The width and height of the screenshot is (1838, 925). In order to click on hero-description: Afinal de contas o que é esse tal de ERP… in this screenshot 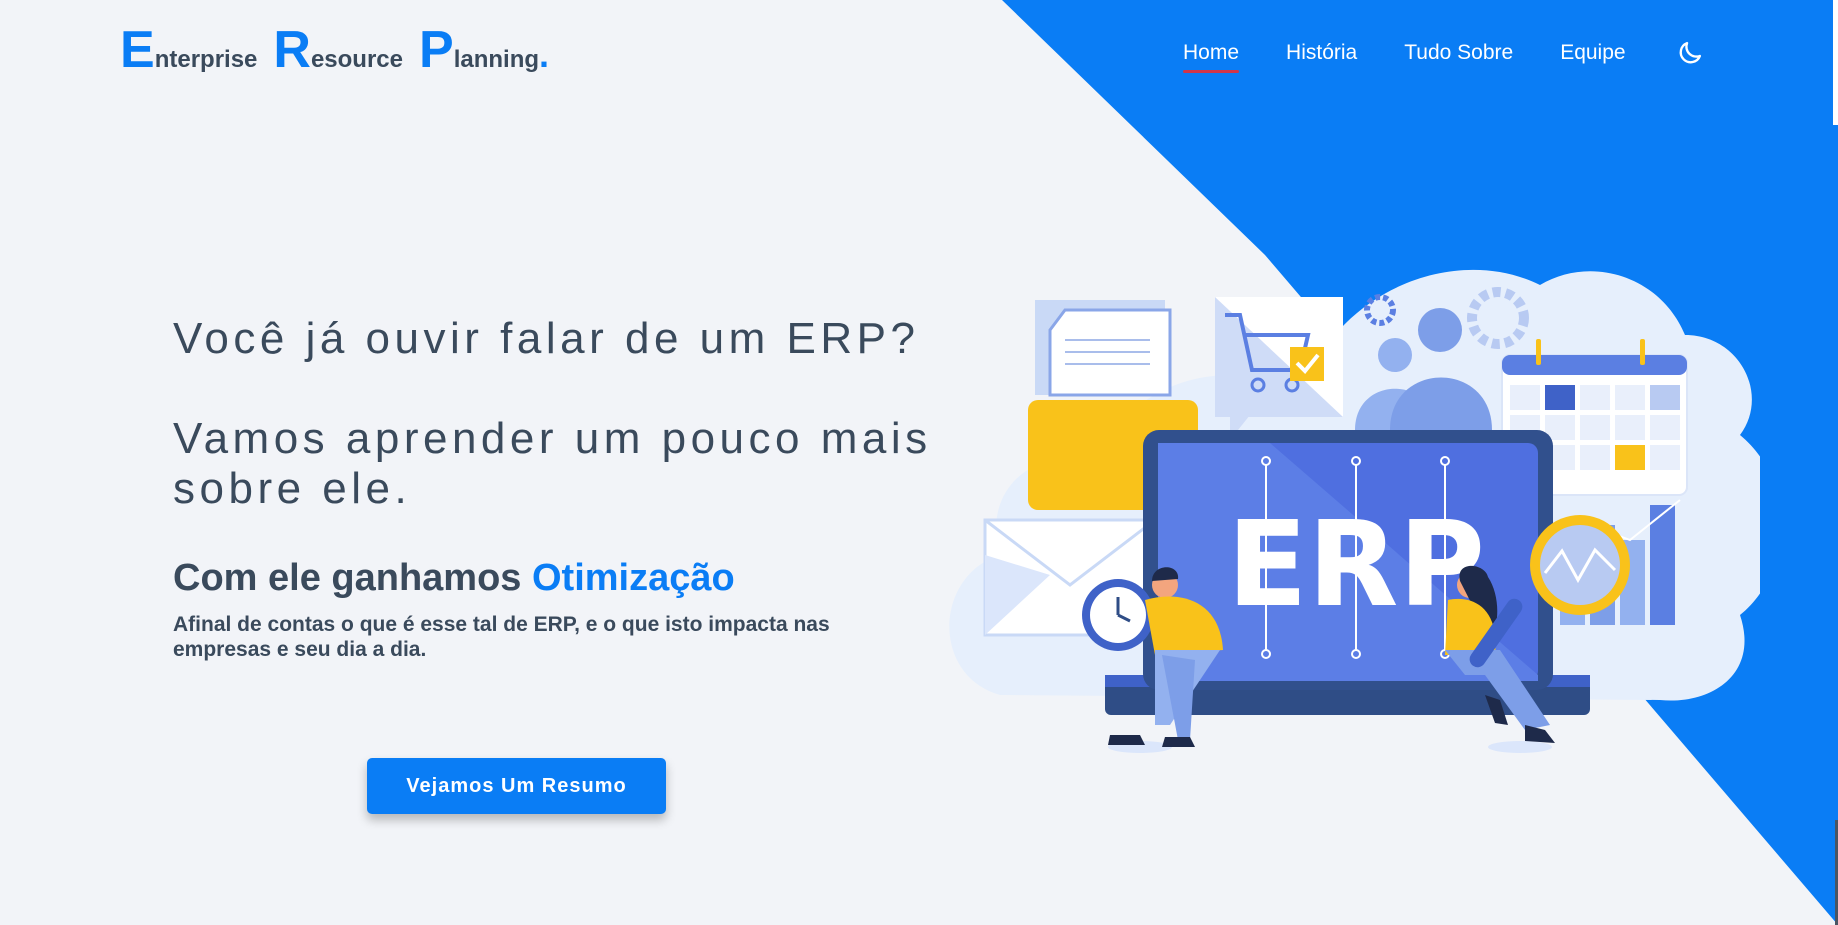, I will do `click(501, 637)`.